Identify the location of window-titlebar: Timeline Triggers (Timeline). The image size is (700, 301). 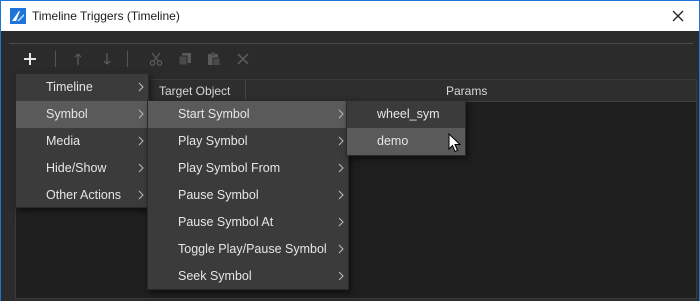
(350, 15).